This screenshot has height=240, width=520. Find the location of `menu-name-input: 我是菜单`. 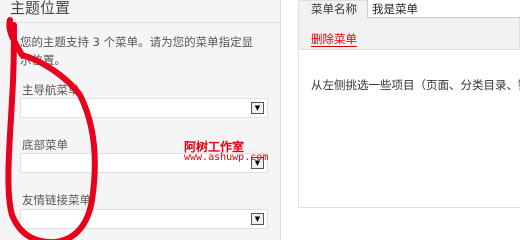

menu-name-input: 我是菜单 is located at coordinates (443, 9).